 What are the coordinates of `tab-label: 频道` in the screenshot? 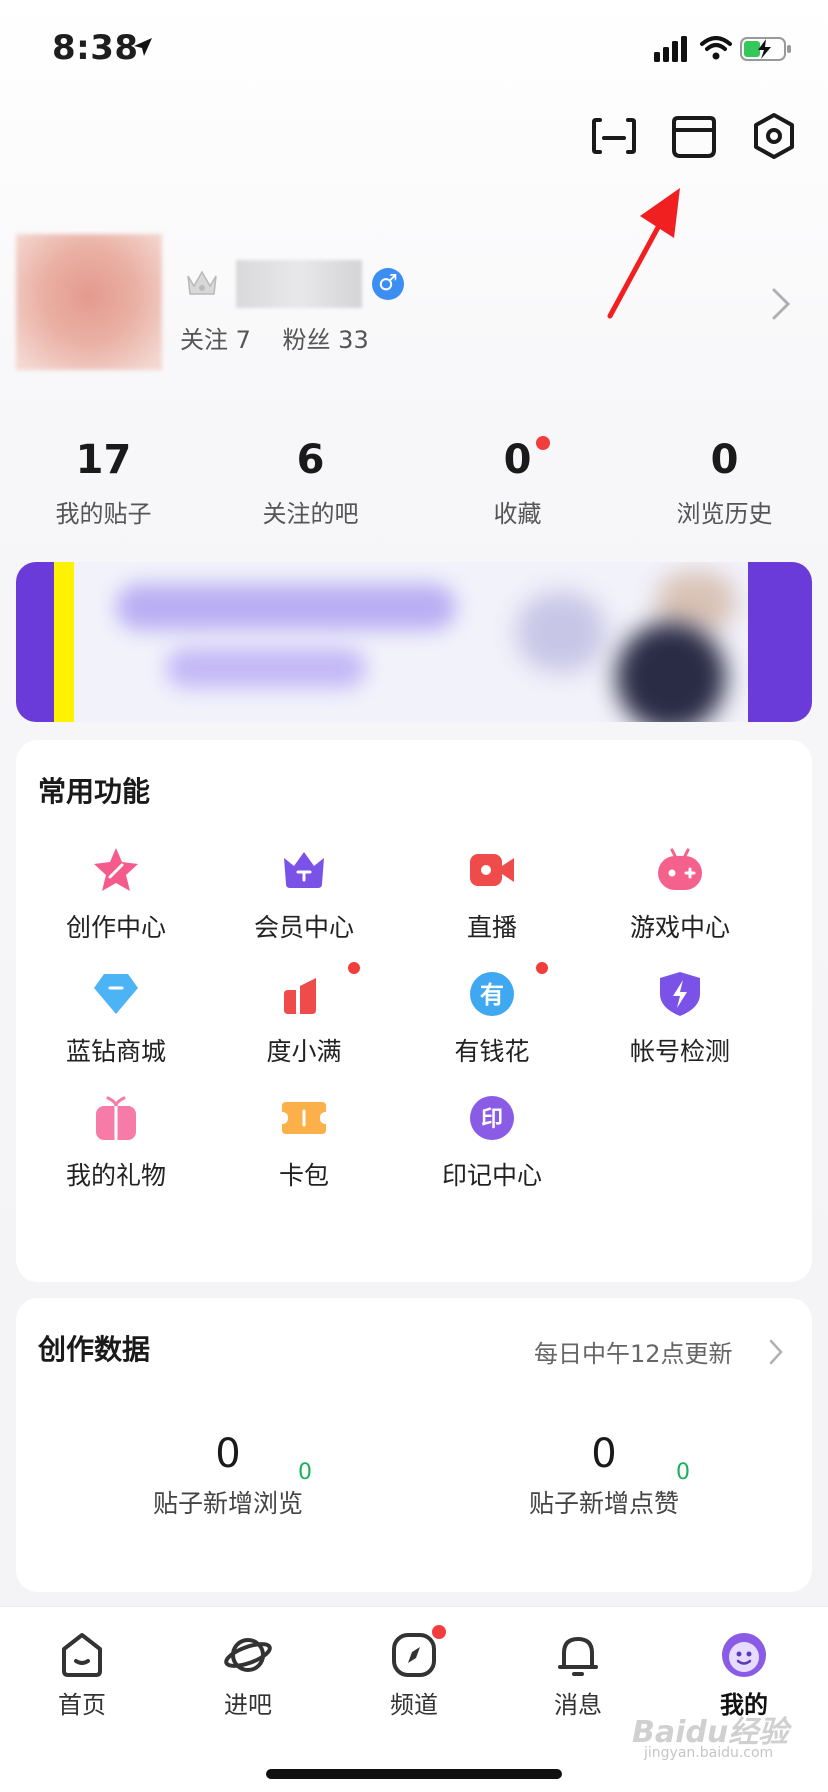 It's located at (414, 1705).